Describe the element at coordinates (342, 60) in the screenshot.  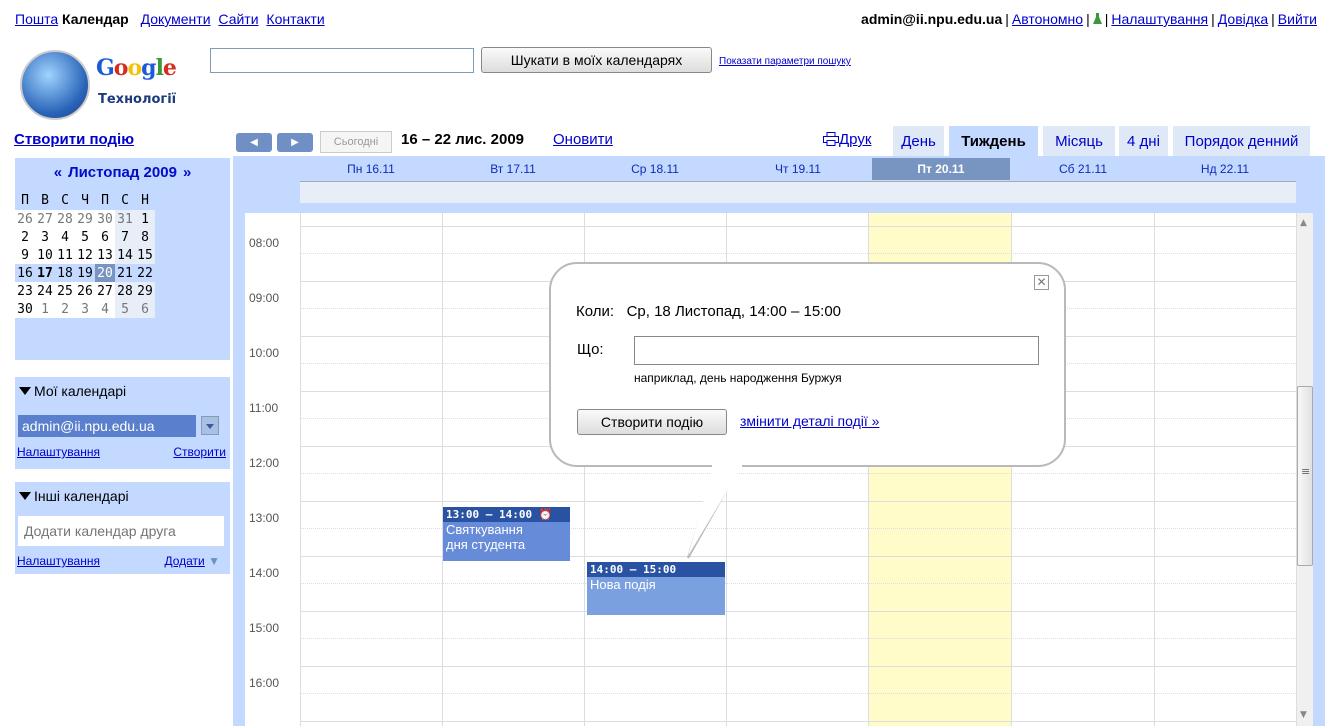
I see `search-input` at that location.